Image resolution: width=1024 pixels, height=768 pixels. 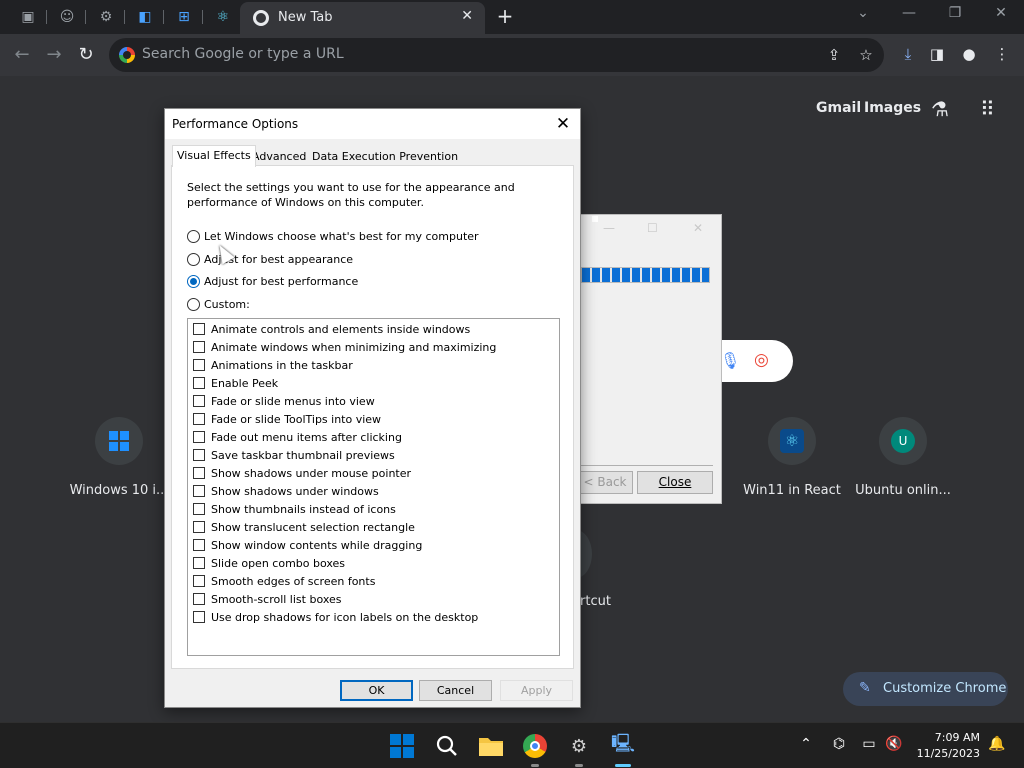 I want to click on omnibox: Search Google or type a URL ⇪ ☆, so click(x=496, y=55).